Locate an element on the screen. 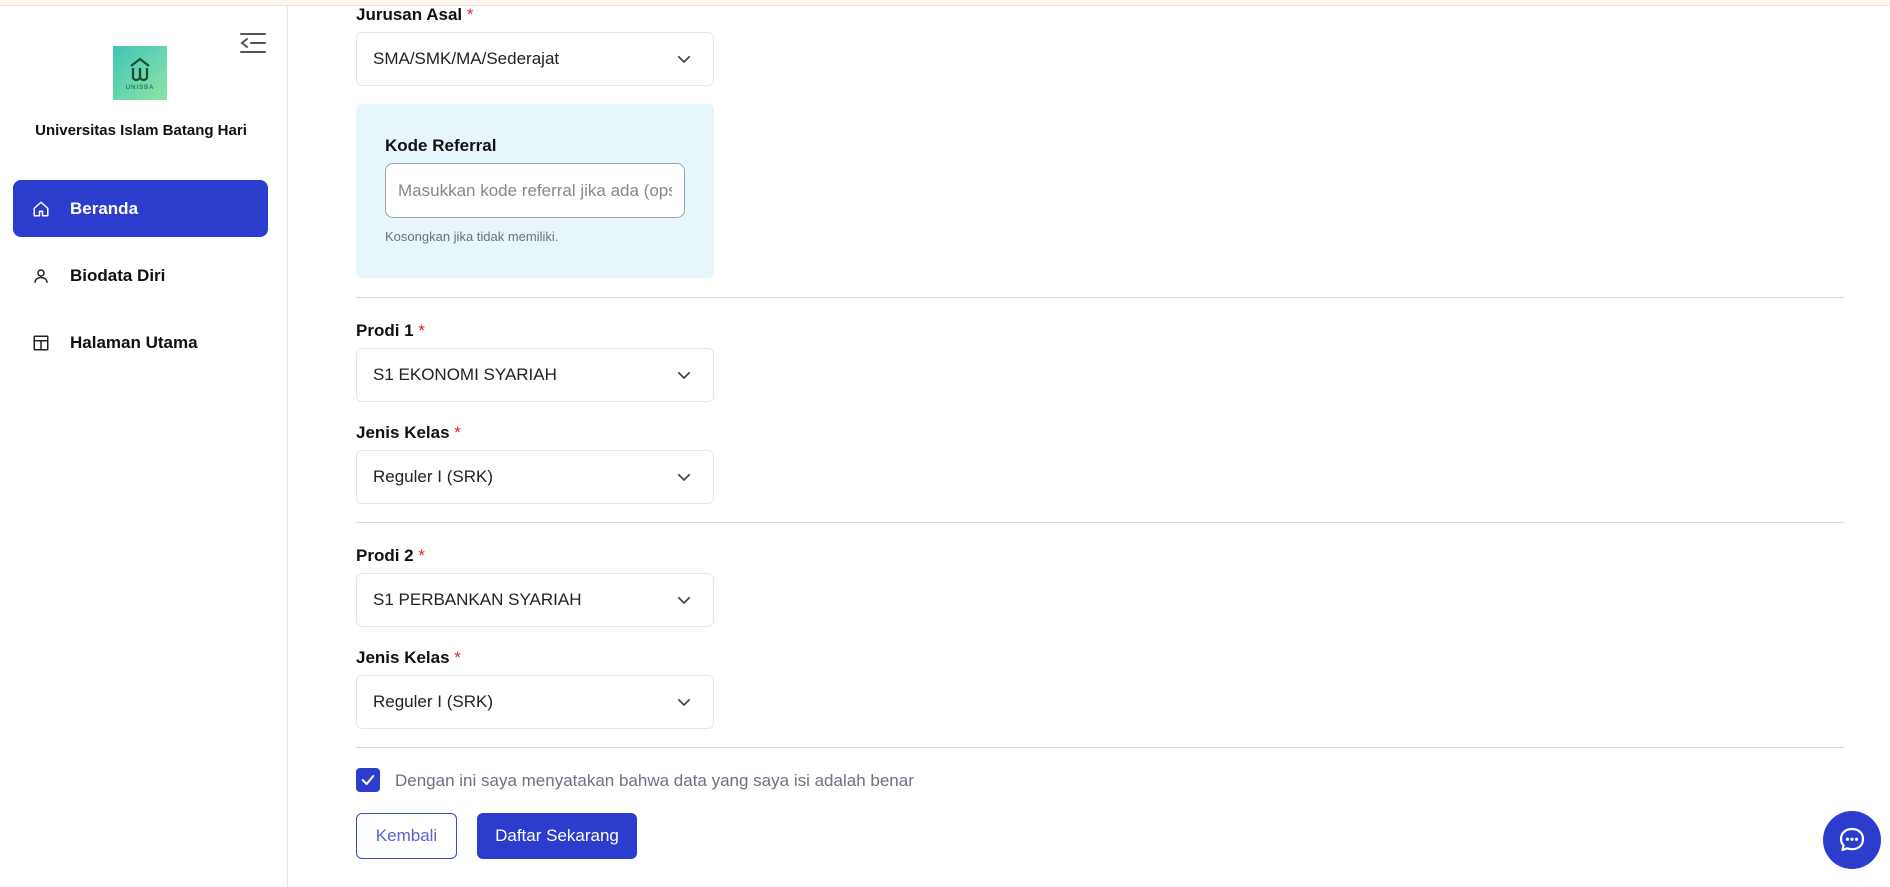  university-logo: UNISBA is located at coordinates (140, 73).